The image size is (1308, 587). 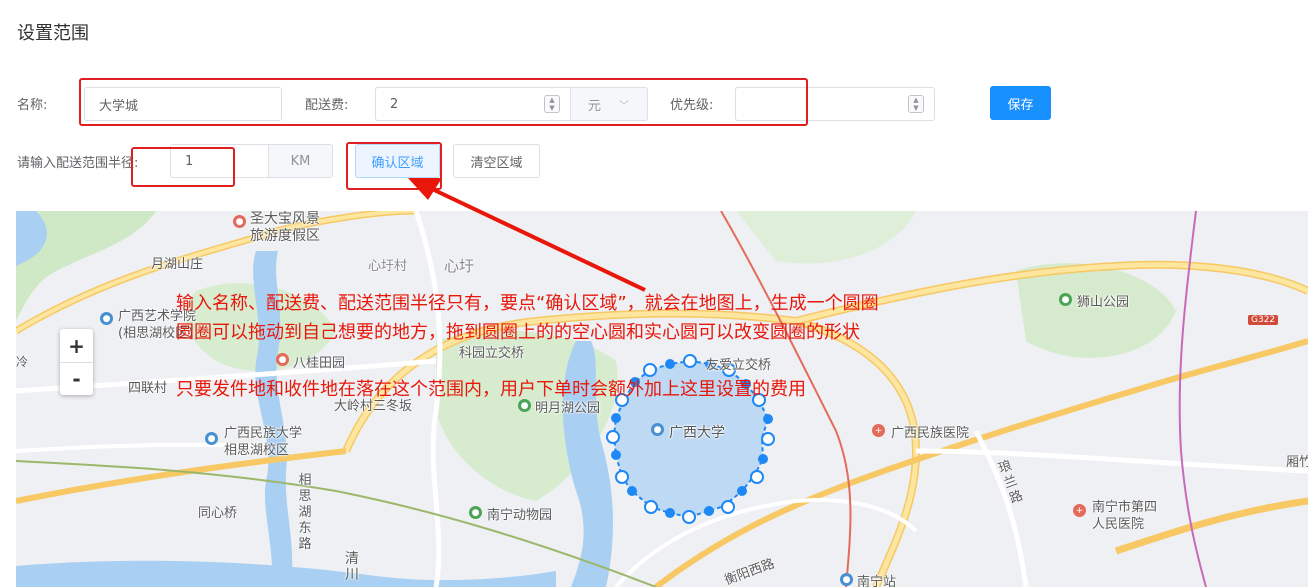 What do you see at coordinates (148, 388) in the screenshot?
I see `map-label-silian: 四联村` at bounding box center [148, 388].